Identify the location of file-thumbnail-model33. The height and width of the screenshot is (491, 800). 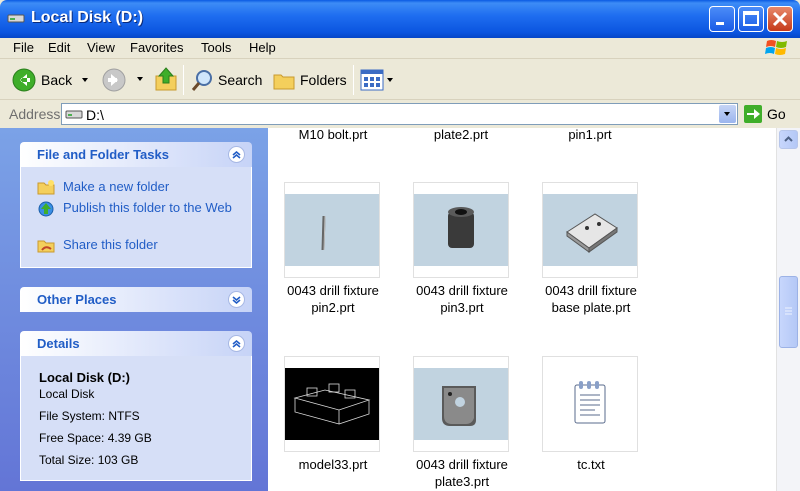
(332, 404).